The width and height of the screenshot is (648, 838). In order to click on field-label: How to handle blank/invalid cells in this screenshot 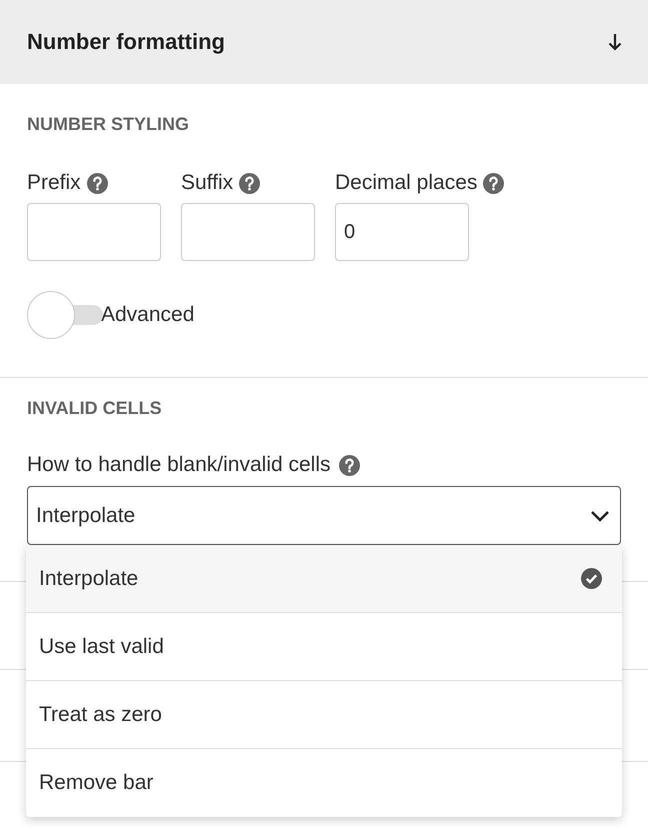, I will do `click(179, 465)`.